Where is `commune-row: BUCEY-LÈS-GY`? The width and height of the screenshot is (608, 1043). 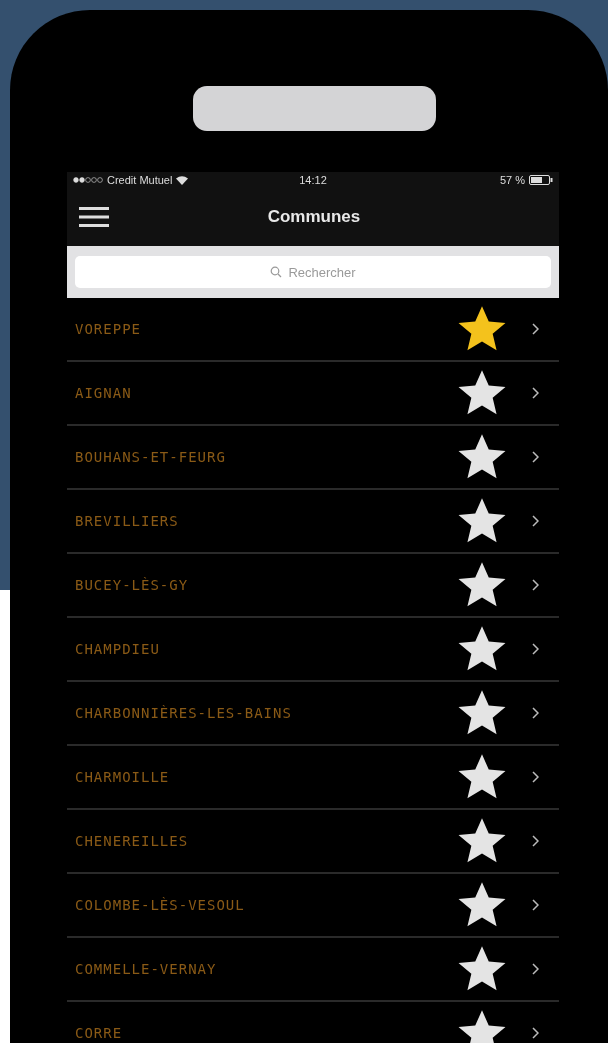
commune-row: BUCEY-LÈS-GY is located at coordinates (313, 586).